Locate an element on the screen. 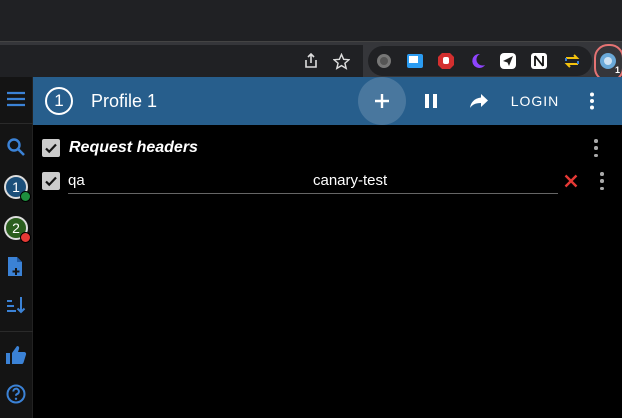 This screenshot has height=418, width=622. header-name-field: qa is located at coordinates (190, 183).